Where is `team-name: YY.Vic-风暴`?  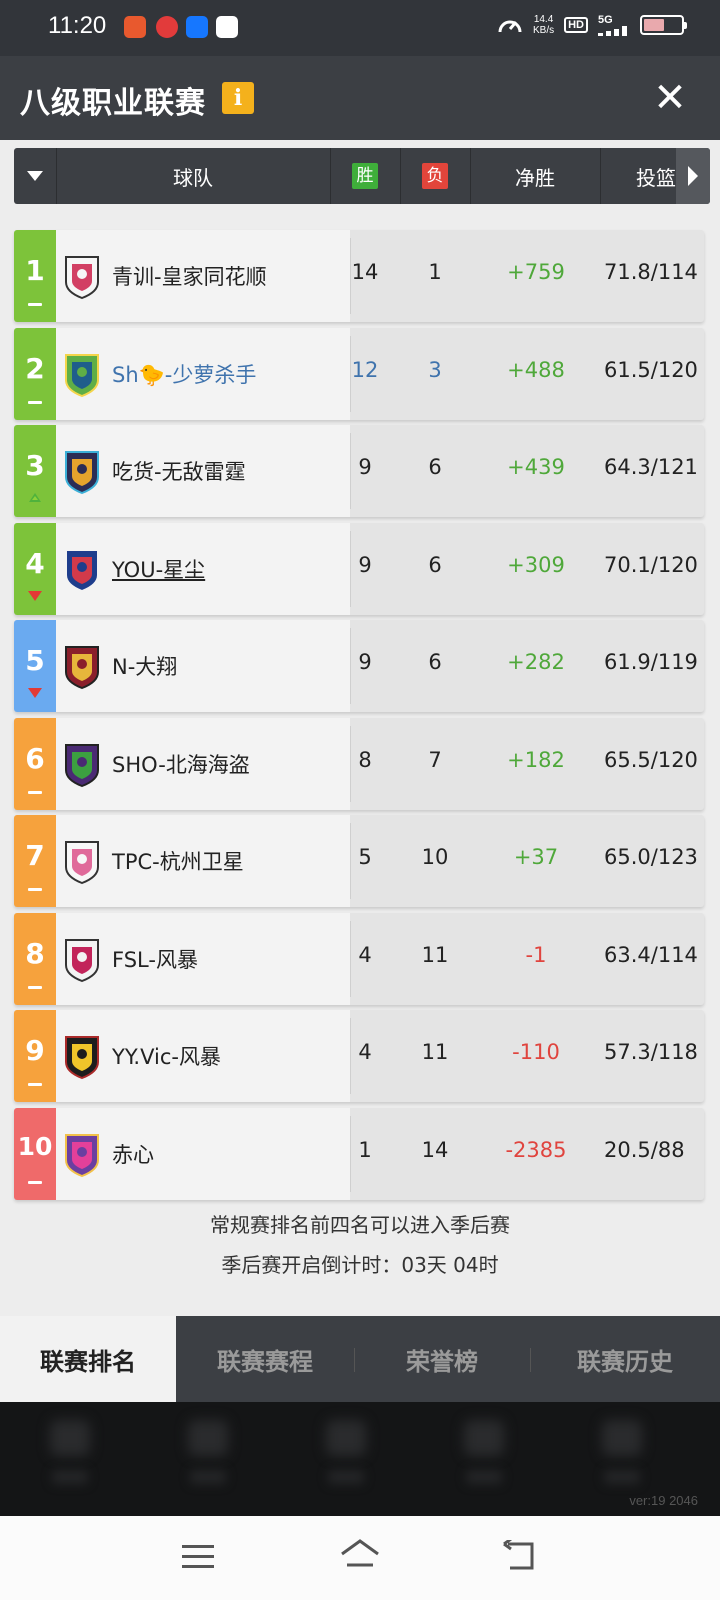 team-name: YY.Vic-风暴 is located at coordinates (166, 1056).